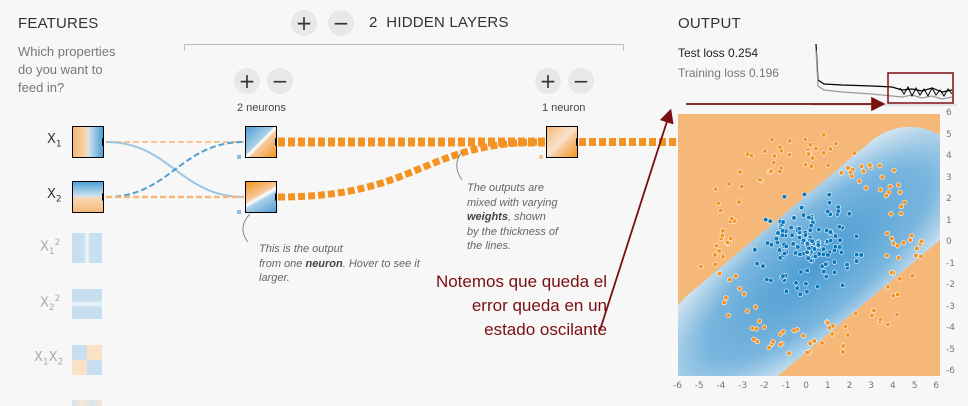 The image size is (968, 406). Describe the element at coordinates (636, 219) in the screenshot. I see `arrow-to-plot` at that location.